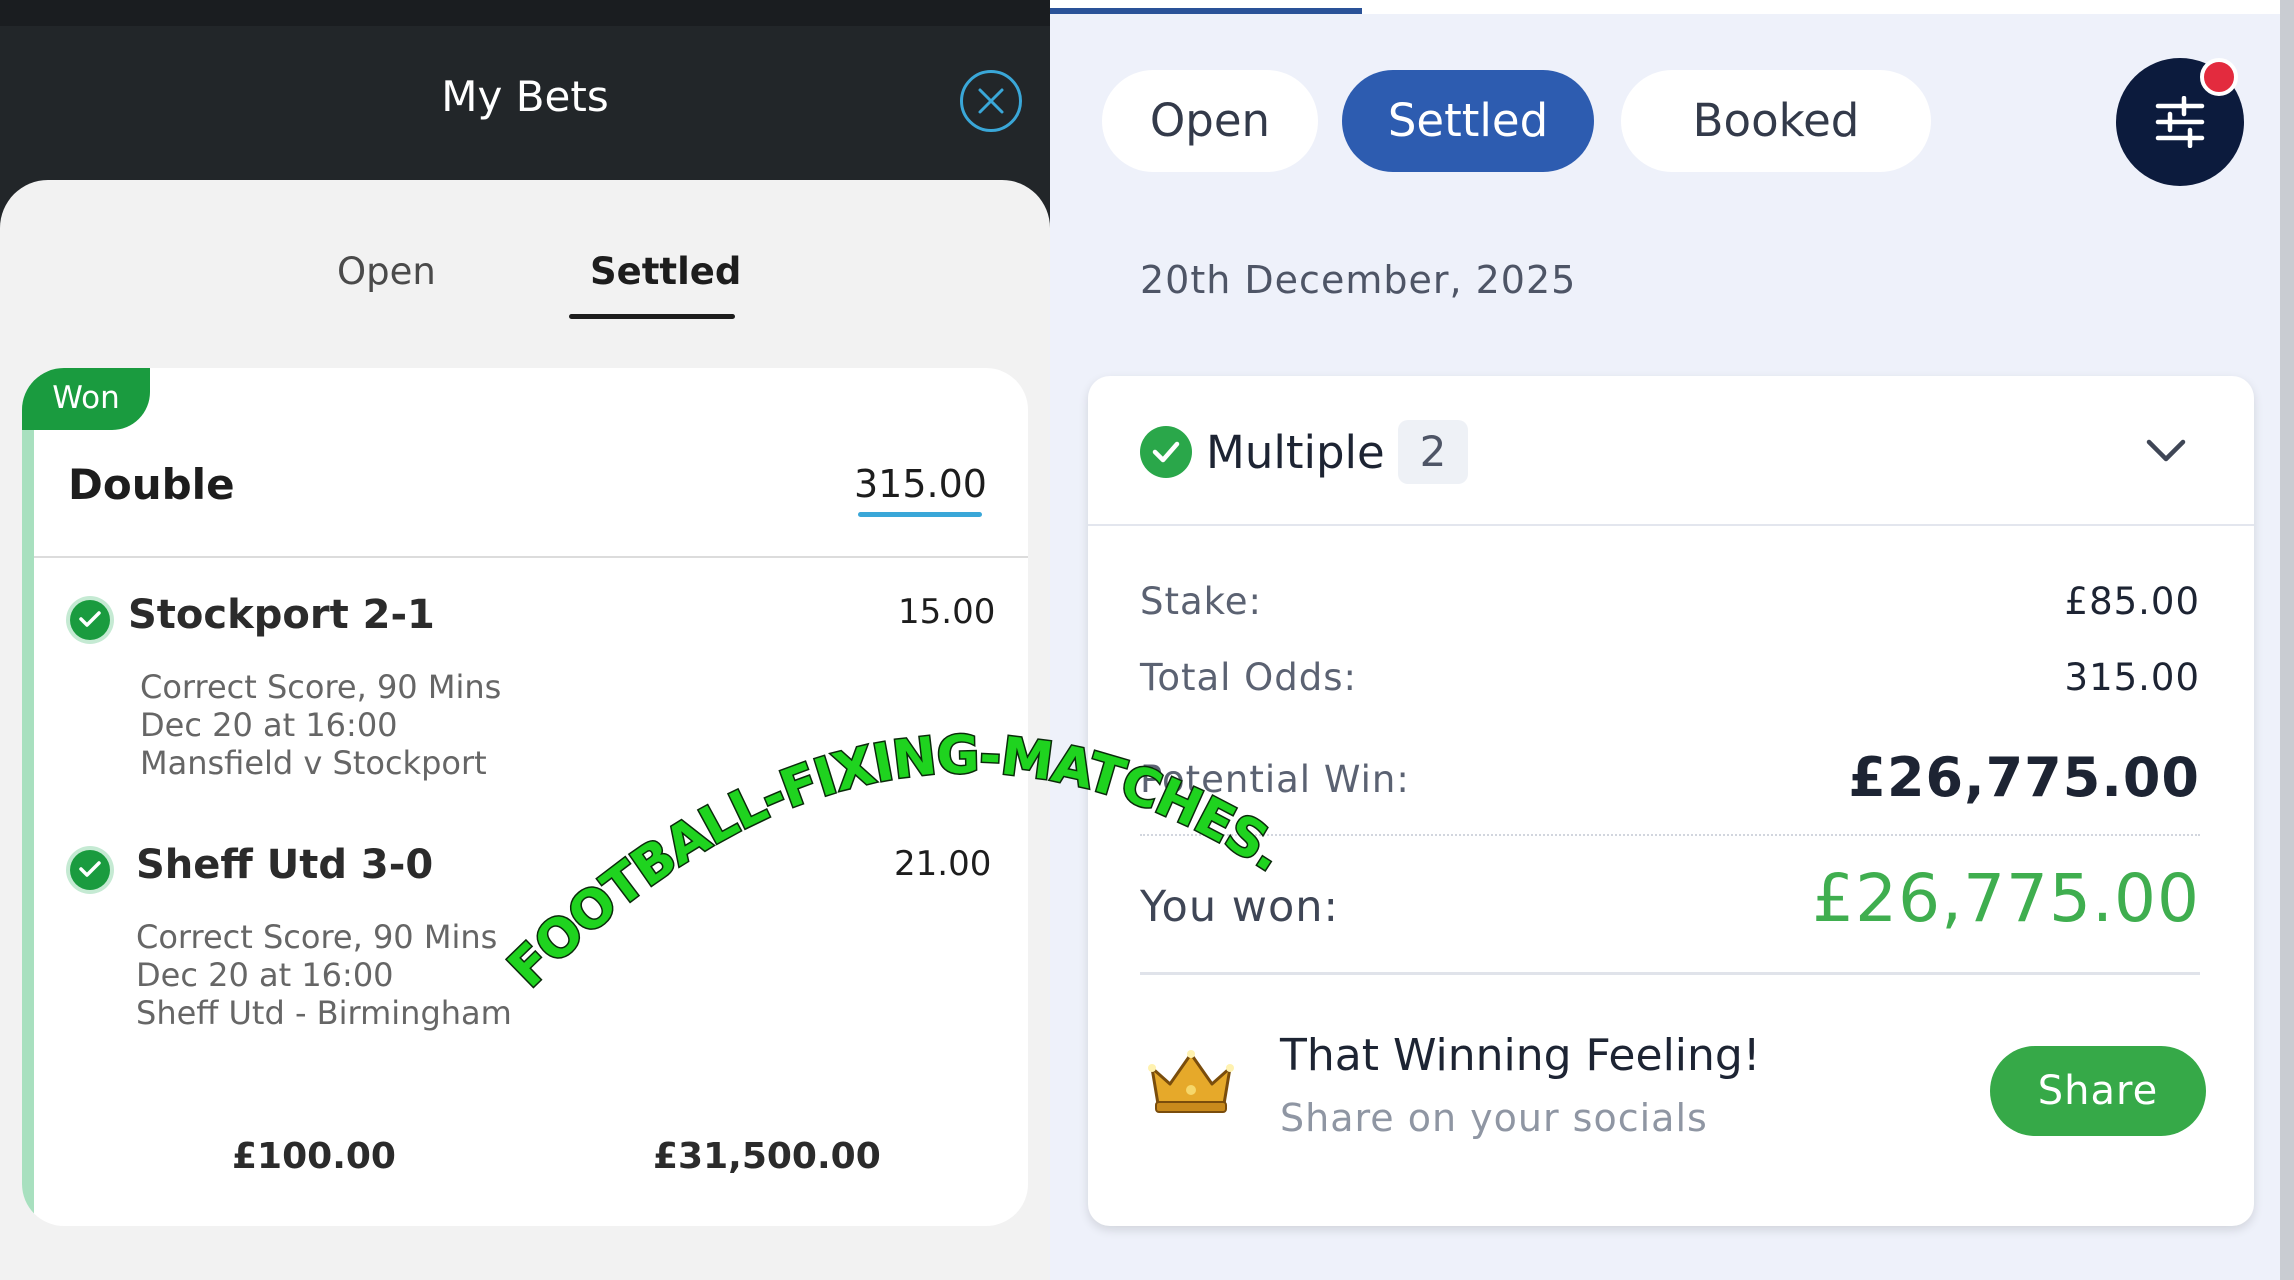  What do you see at coordinates (2024, 777) in the screenshot?
I see `potential-win-value: £26,775.00` at bounding box center [2024, 777].